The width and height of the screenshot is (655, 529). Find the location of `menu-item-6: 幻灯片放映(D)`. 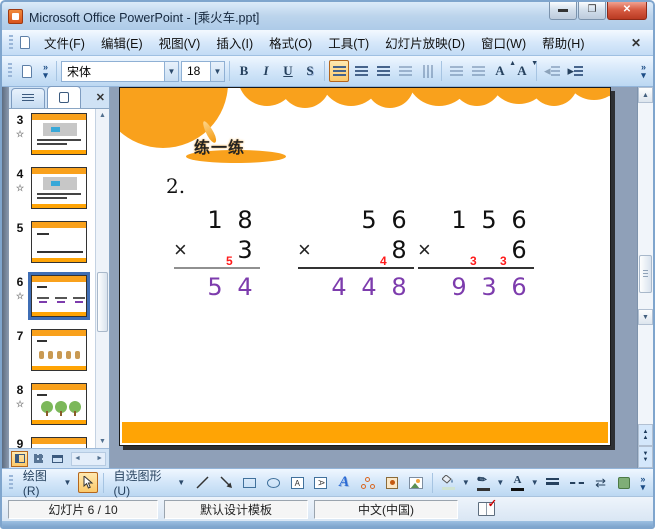

menu-item-6: 幻灯片放映(D) is located at coordinates (425, 42).